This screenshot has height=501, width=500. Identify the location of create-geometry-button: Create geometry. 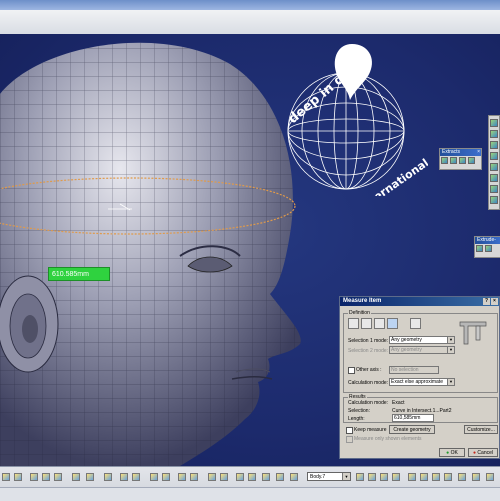
(412, 429).